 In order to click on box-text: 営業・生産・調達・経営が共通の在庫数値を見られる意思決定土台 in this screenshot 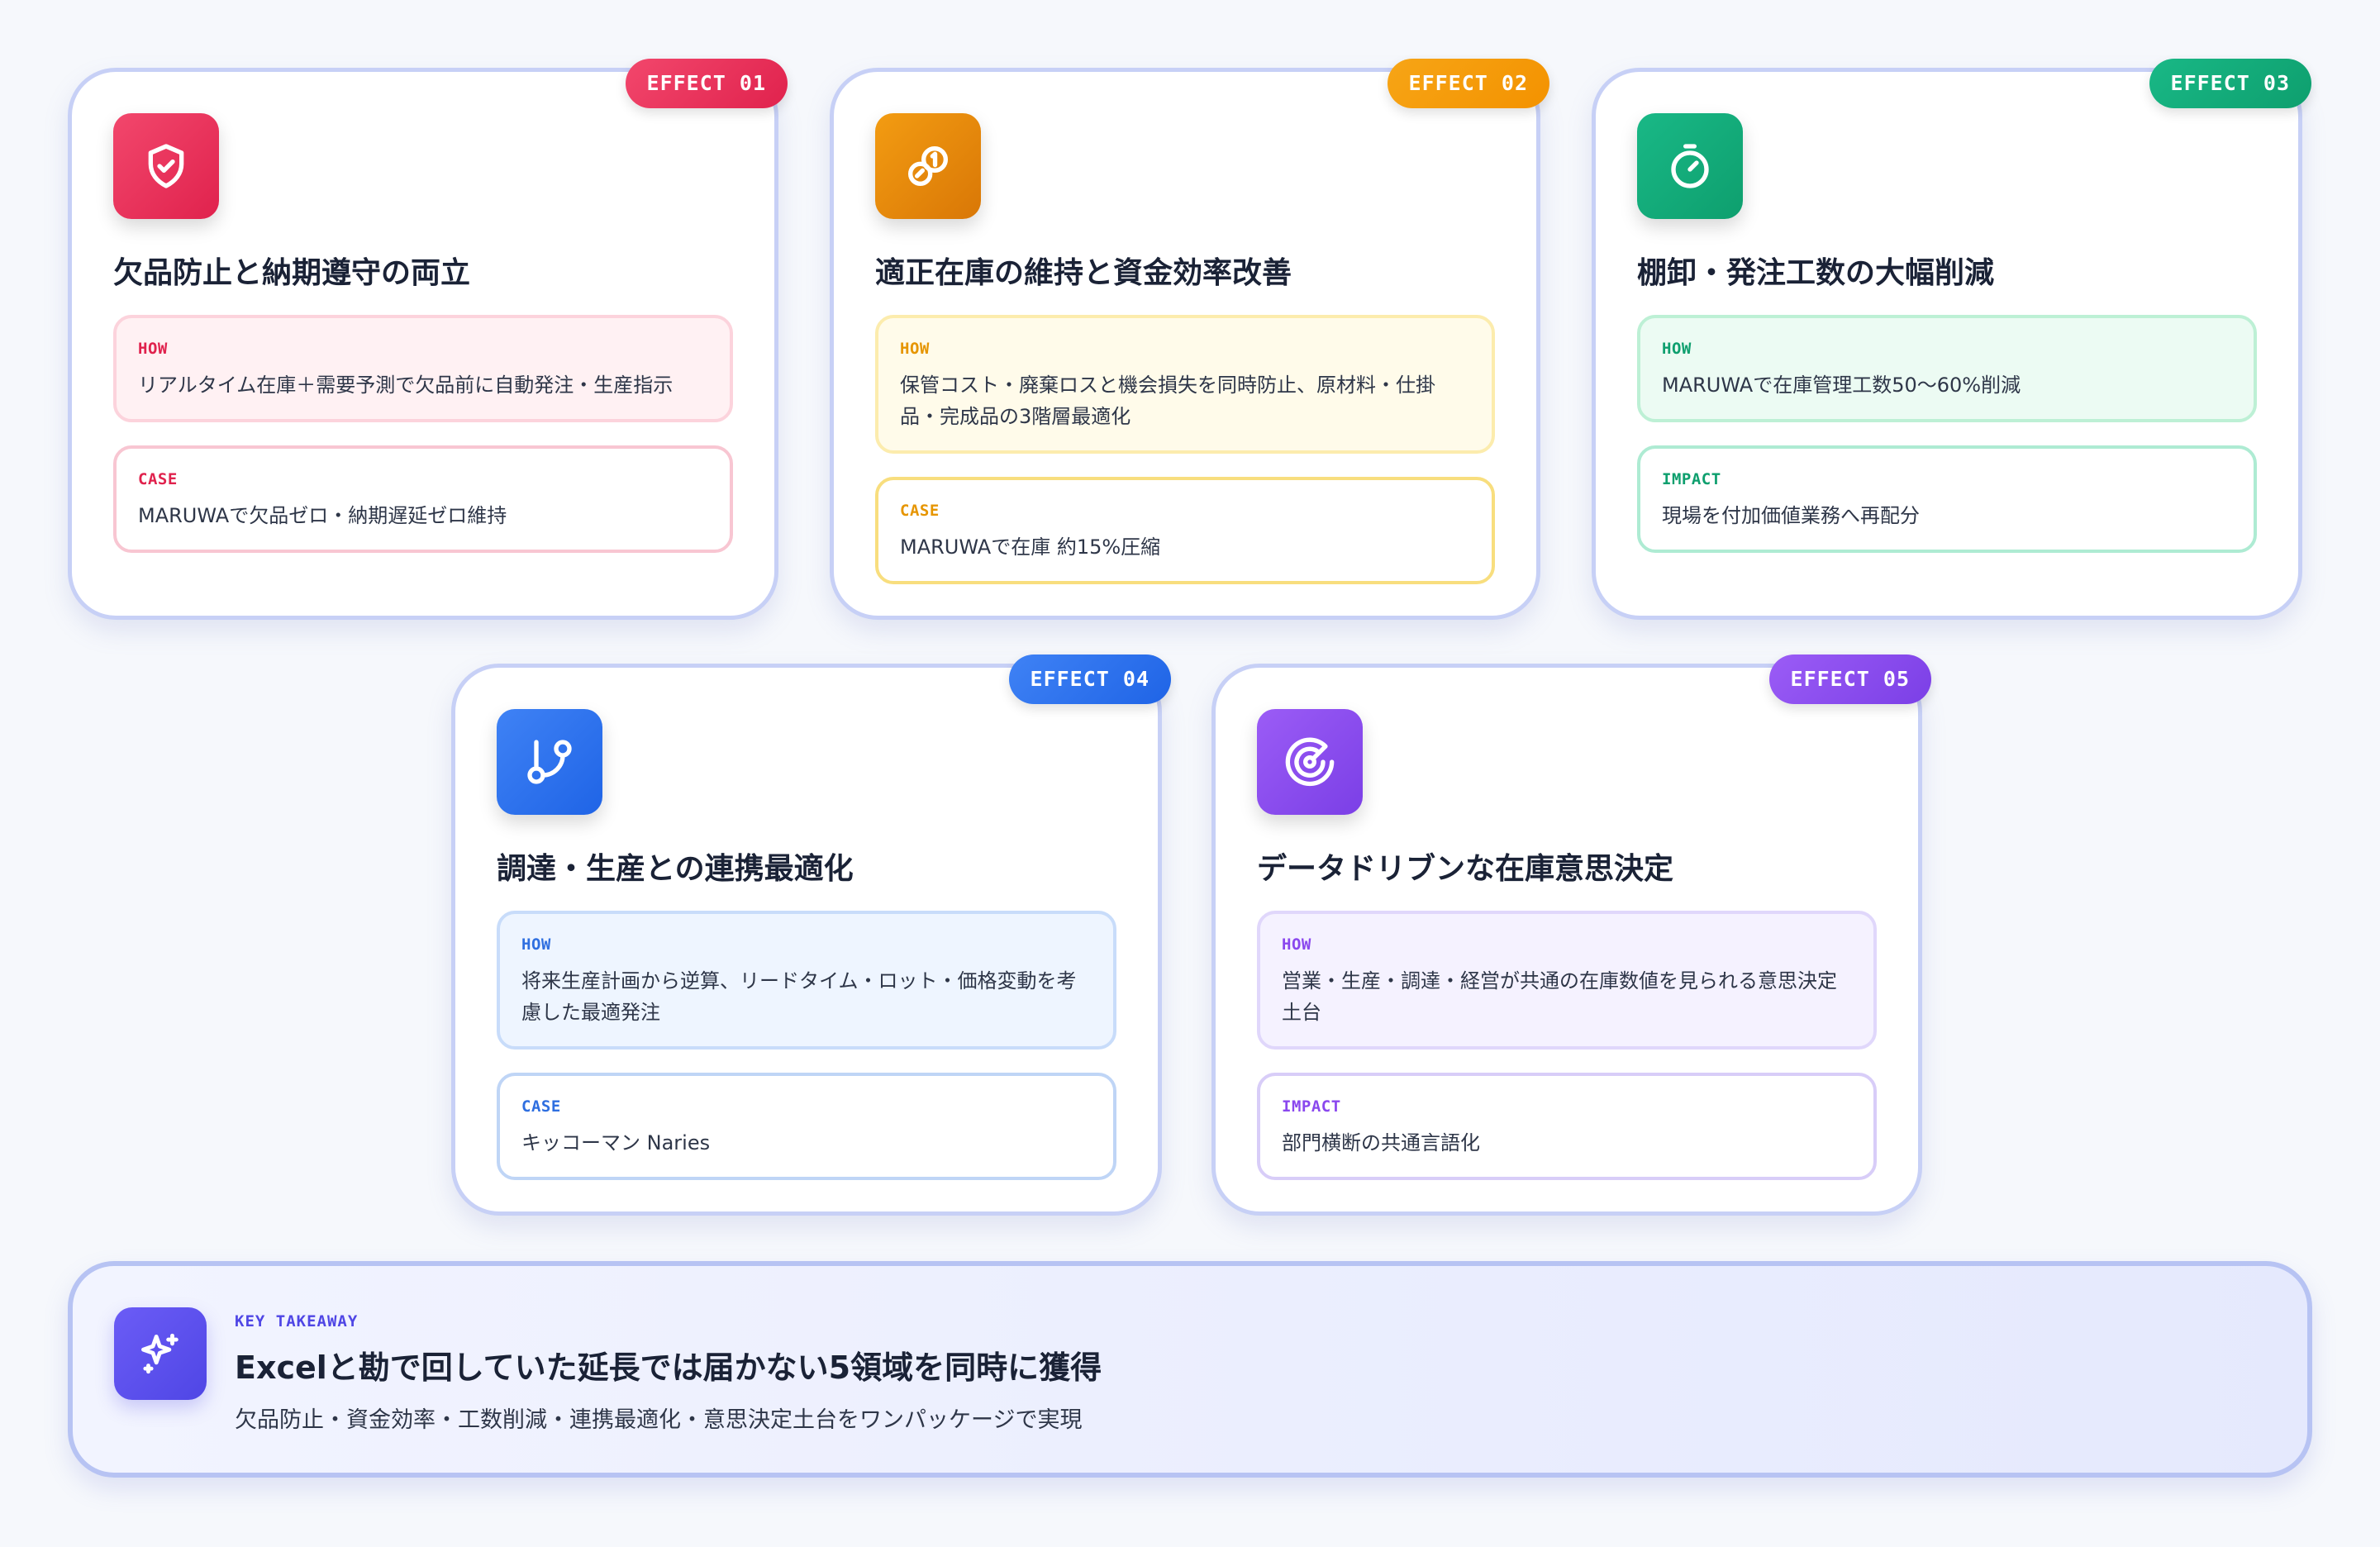, I will do `click(1559, 996)`.